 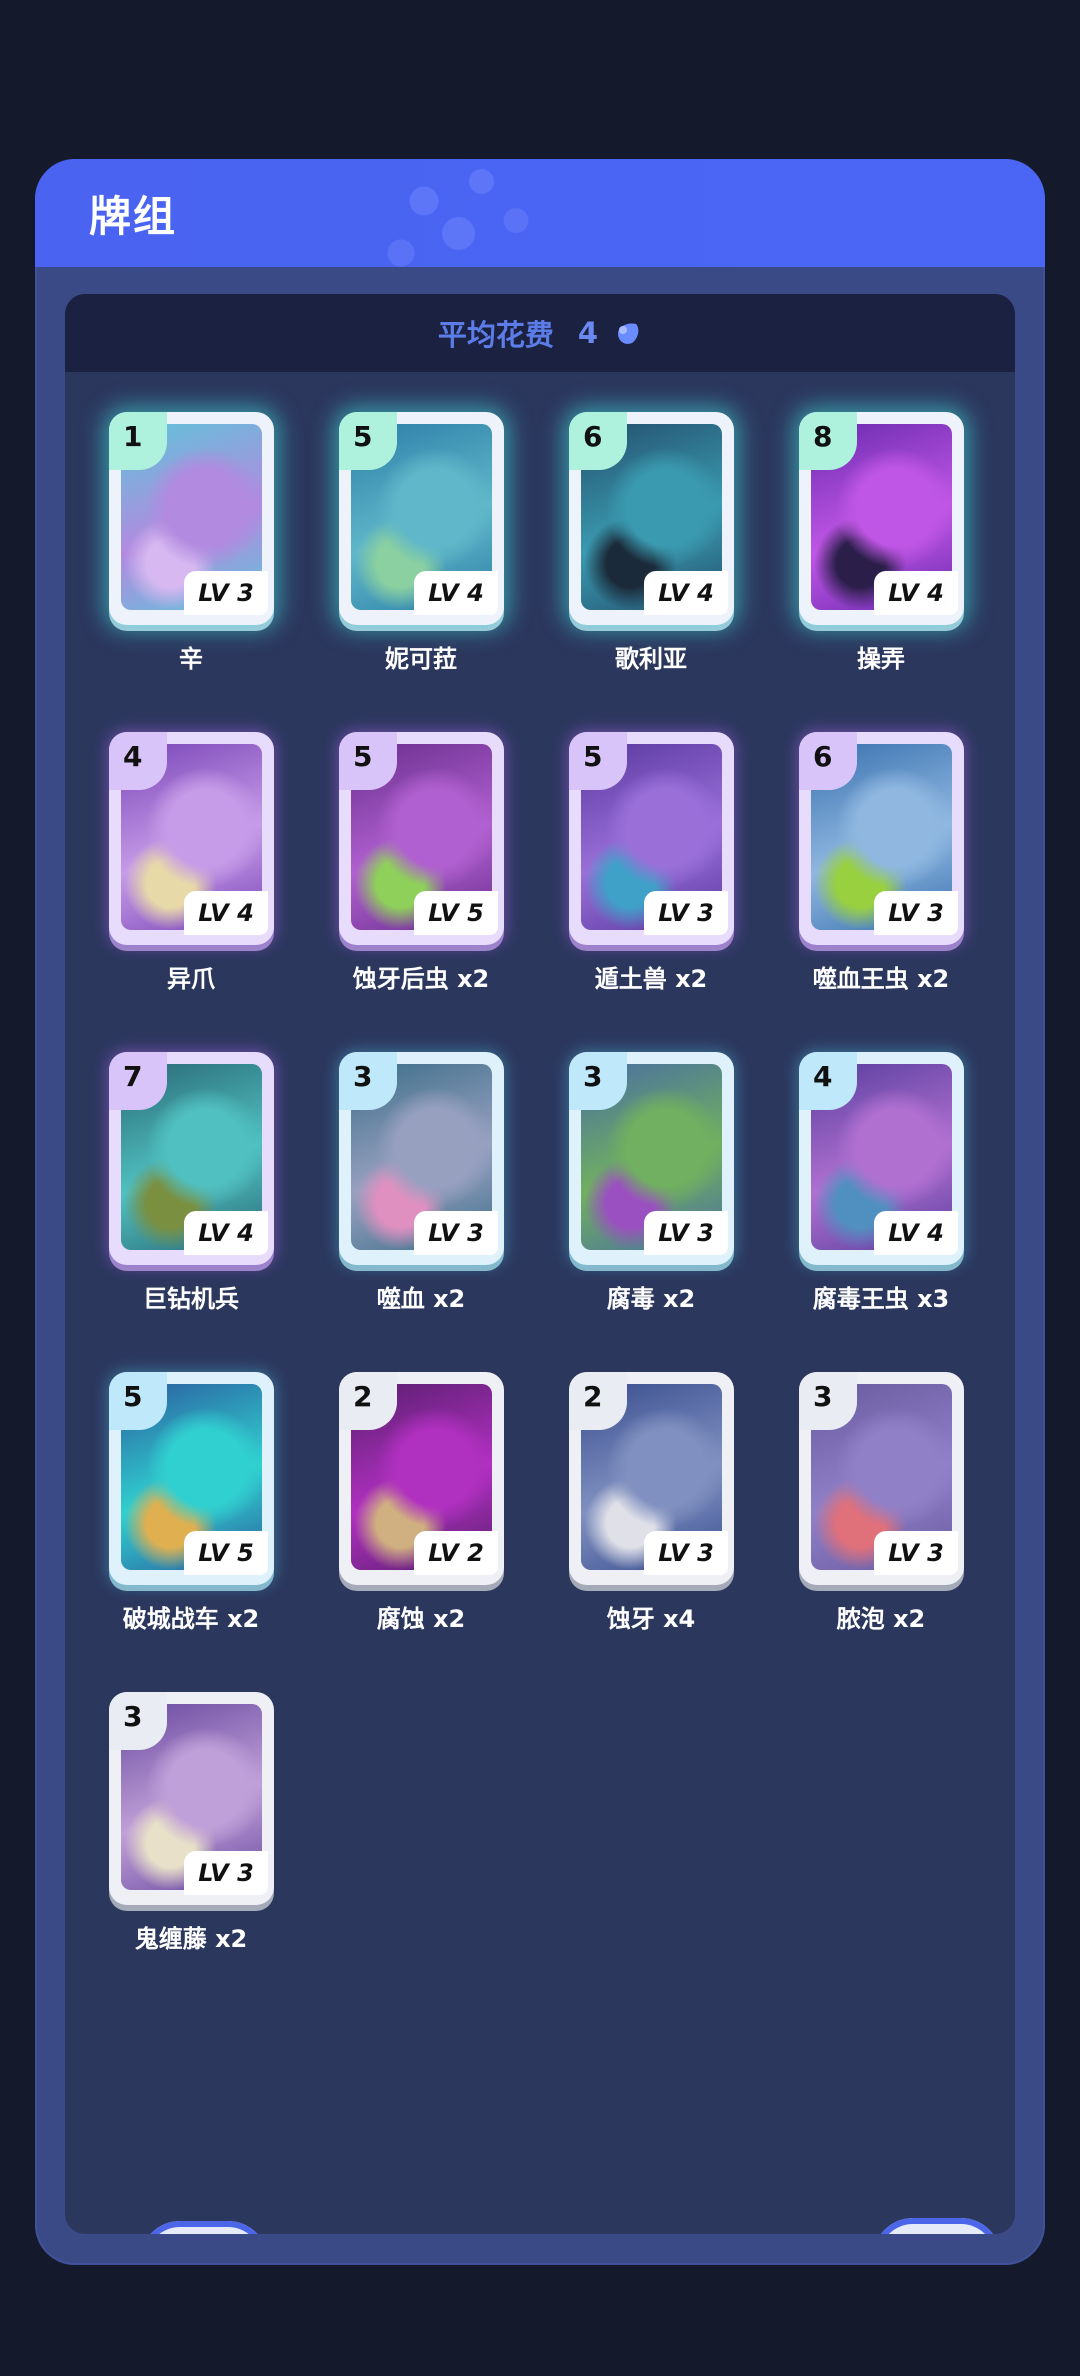 What do you see at coordinates (937, 2226) in the screenshot?
I see `copy-deck-button: 复制` at bounding box center [937, 2226].